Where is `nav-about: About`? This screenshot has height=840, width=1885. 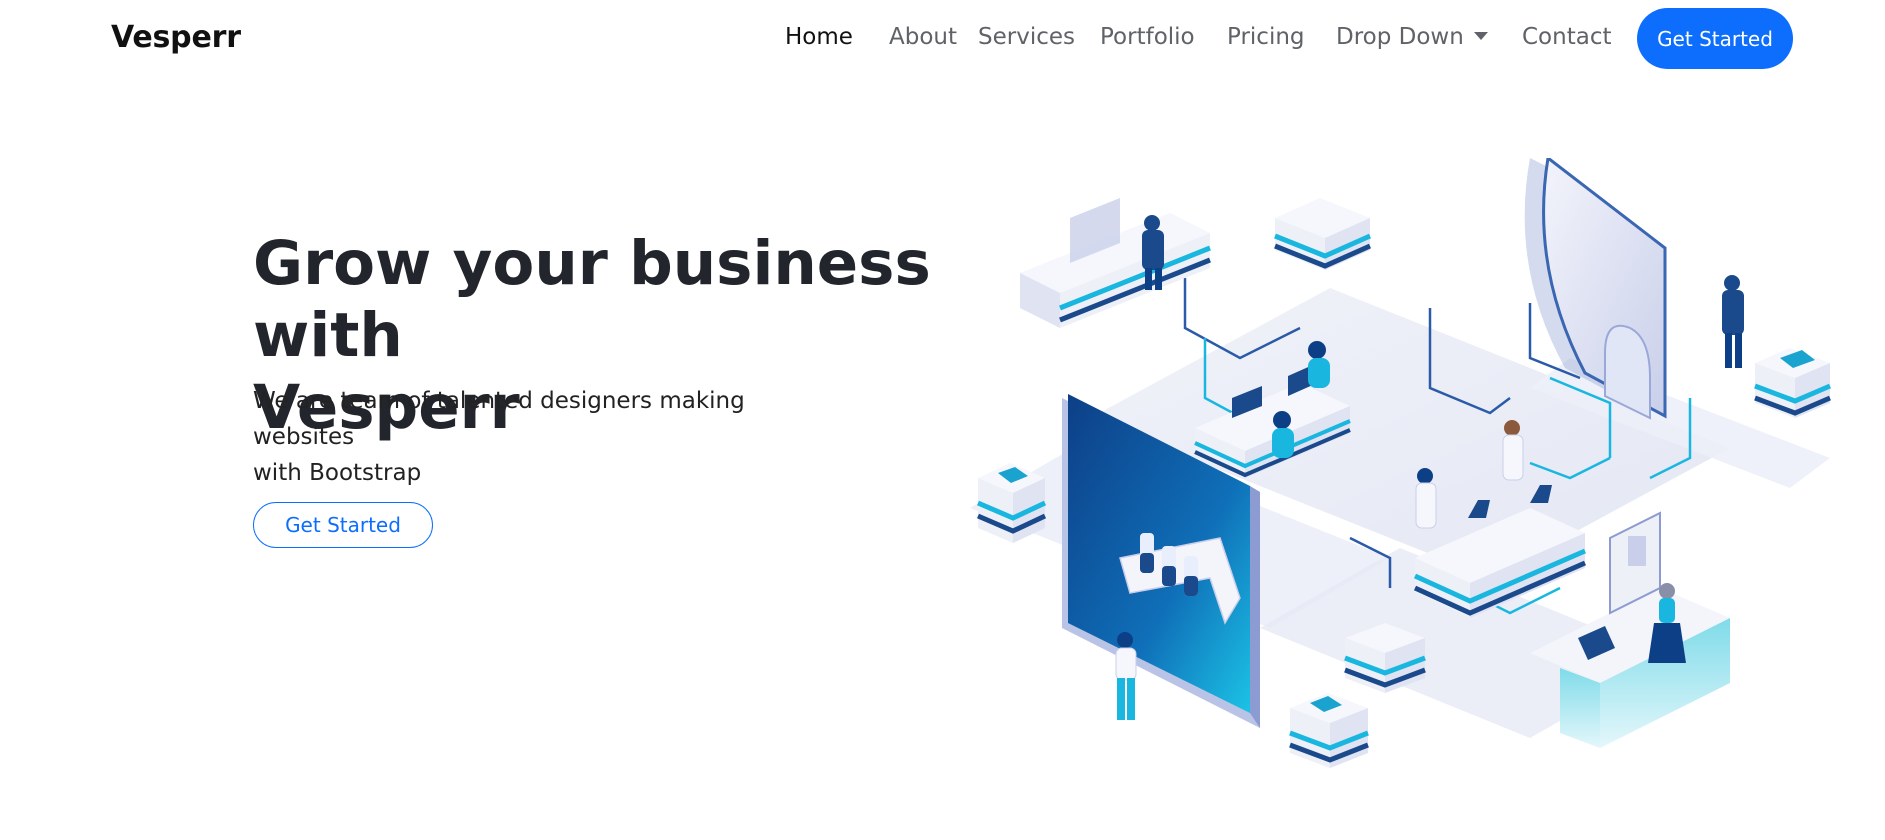
nav-about: About is located at coordinates (923, 37).